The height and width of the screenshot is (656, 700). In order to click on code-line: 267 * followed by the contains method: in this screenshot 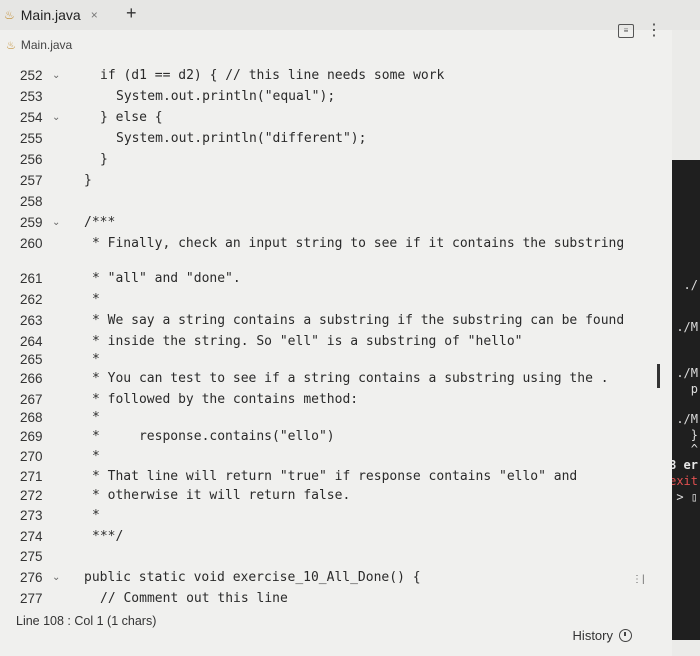, I will do `click(330, 400)`.